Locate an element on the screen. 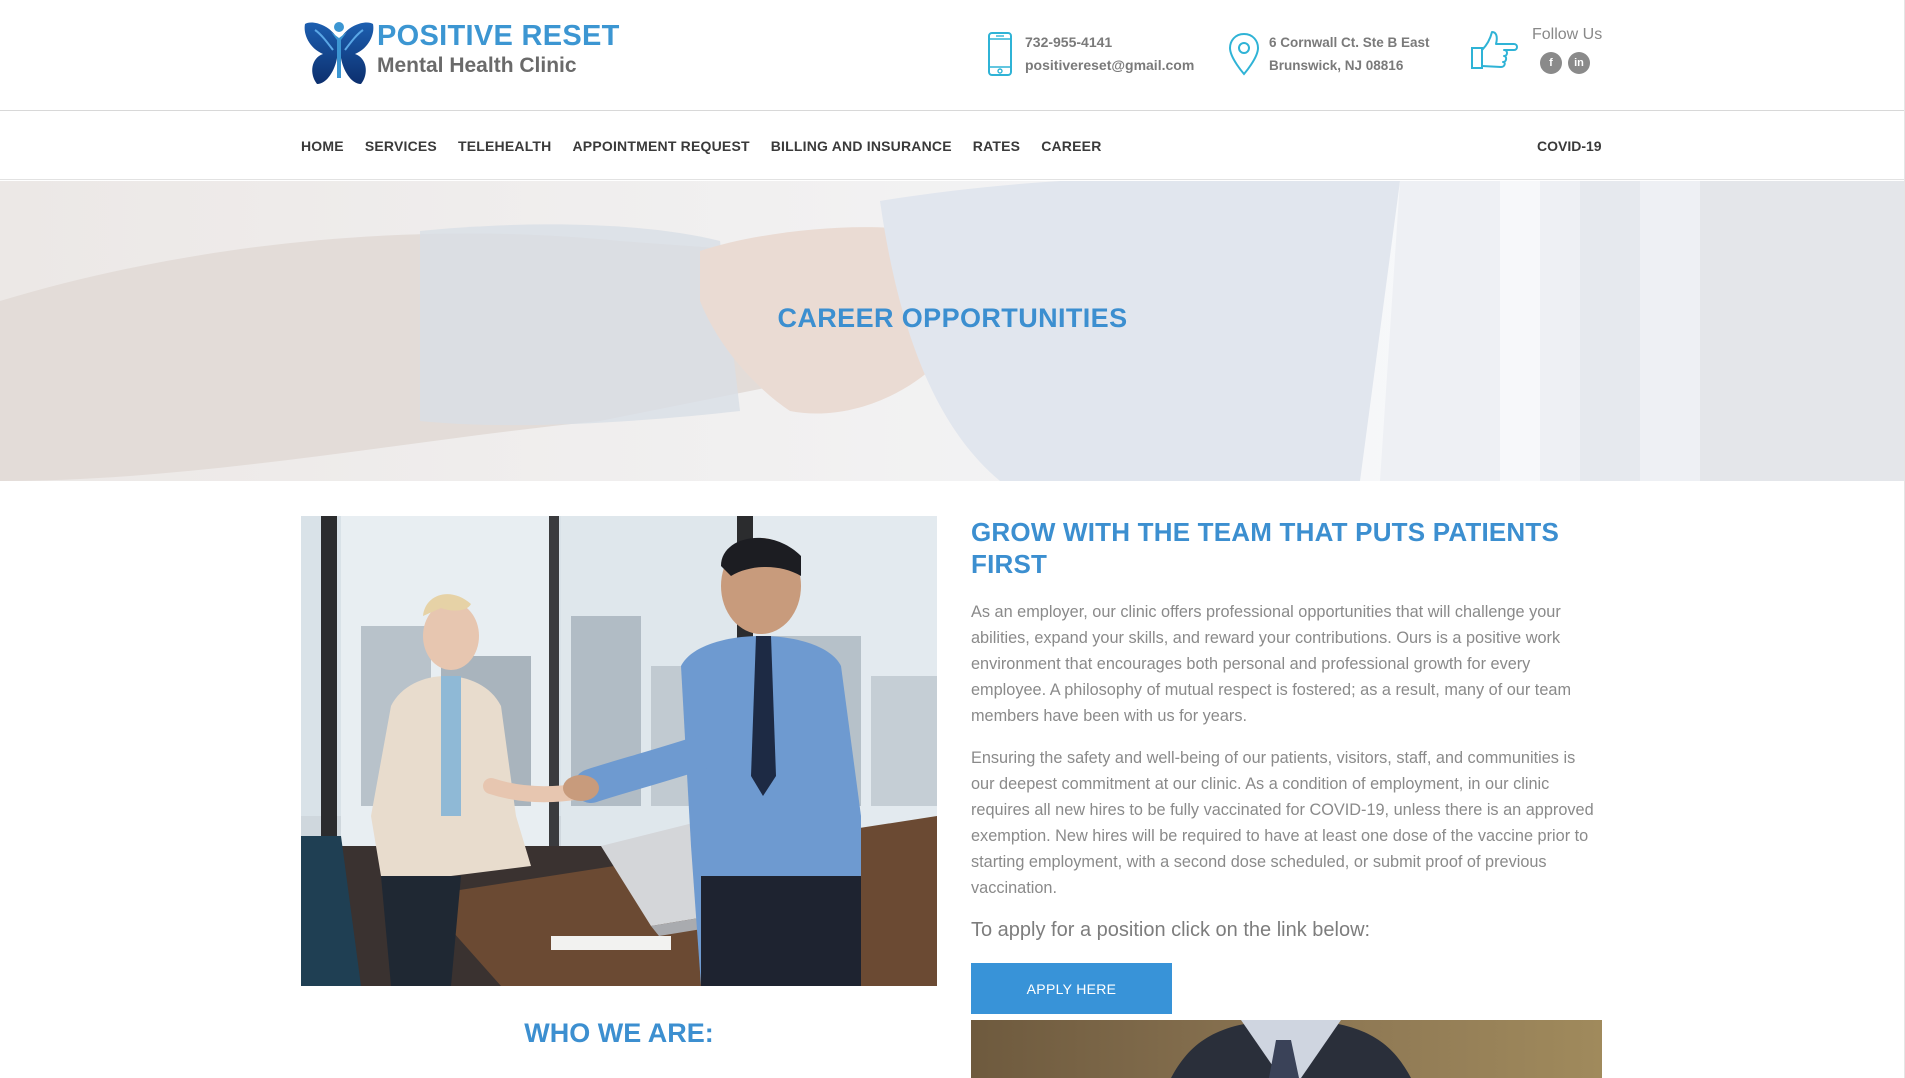 This screenshot has height=1078, width=1905. nav-item-career: CAREER is located at coordinates (1071, 146).